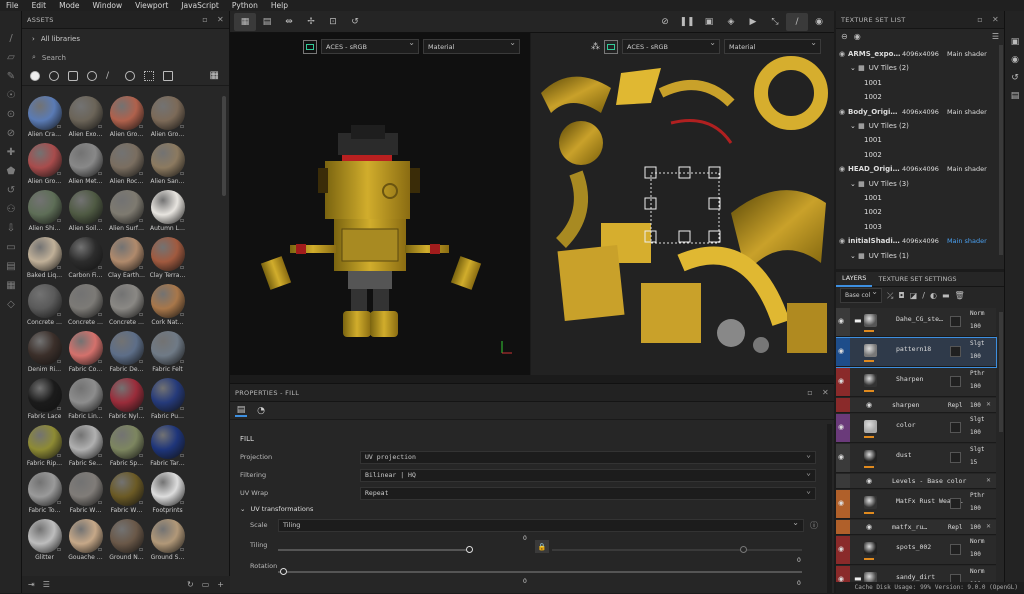 This screenshot has height=594, width=1024. Describe the element at coordinates (775, 22) in the screenshot. I see `transform-icon: ⤡` at that location.